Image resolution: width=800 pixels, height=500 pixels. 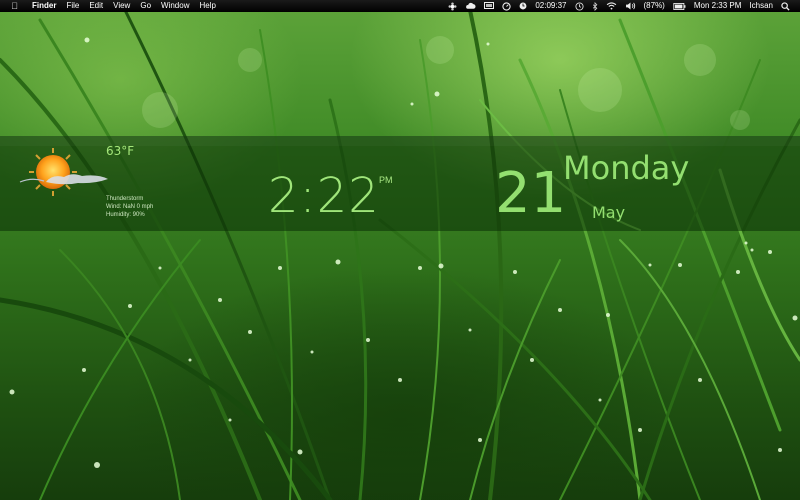 What do you see at coordinates (145, 6) in the screenshot?
I see `menu-go: Go` at bounding box center [145, 6].